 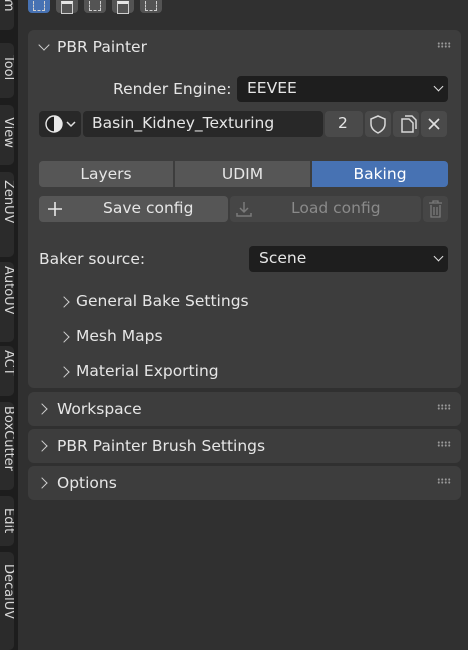 I want to click on panel-title: PBR Painter, so click(x=102, y=47).